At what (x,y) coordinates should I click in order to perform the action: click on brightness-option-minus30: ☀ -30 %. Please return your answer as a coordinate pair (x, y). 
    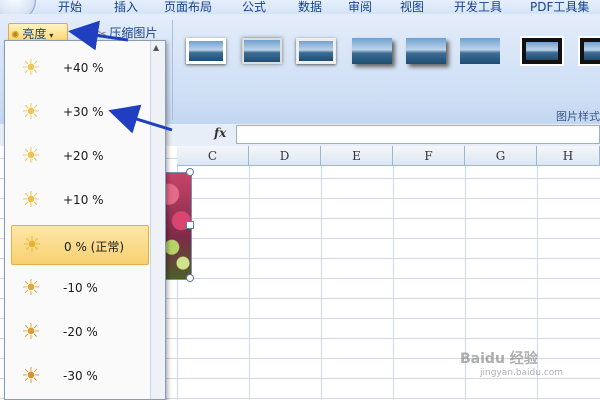
    Looking at the image, I should click on (80, 377).